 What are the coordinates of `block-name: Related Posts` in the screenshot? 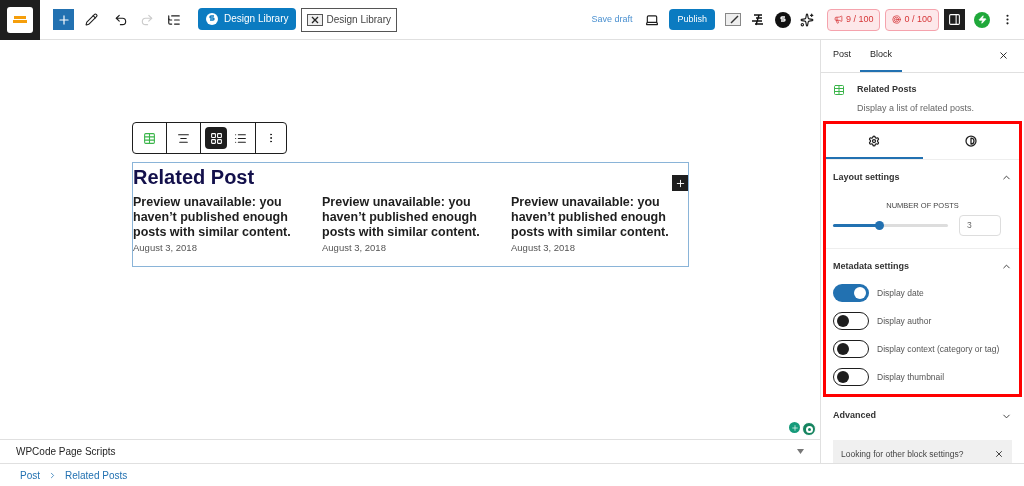 It's located at (887, 89).